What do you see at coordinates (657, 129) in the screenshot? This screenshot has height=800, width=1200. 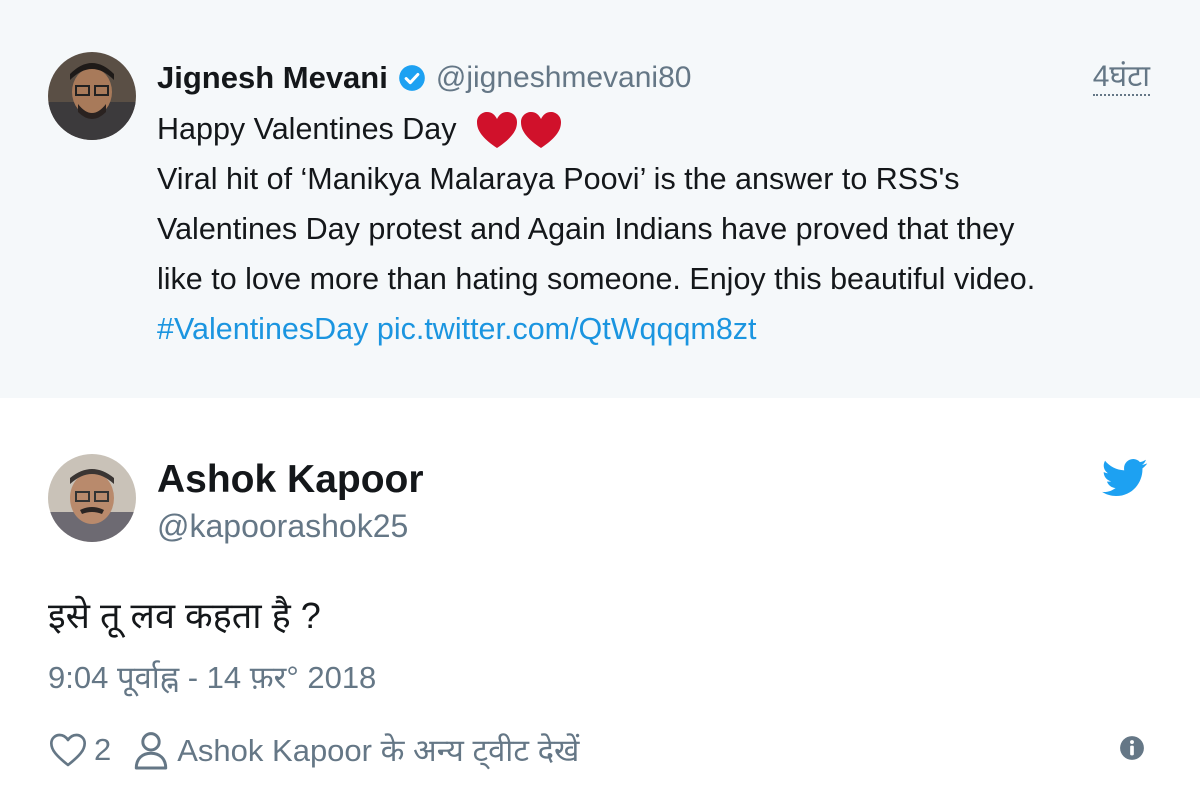 I see `tweet-line: Happy Valentines Day` at bounding box center [657, 129].